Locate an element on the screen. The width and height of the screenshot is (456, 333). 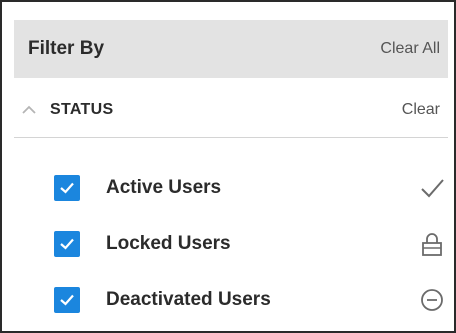
checkmark-icon is located at coordinates (432, 188).